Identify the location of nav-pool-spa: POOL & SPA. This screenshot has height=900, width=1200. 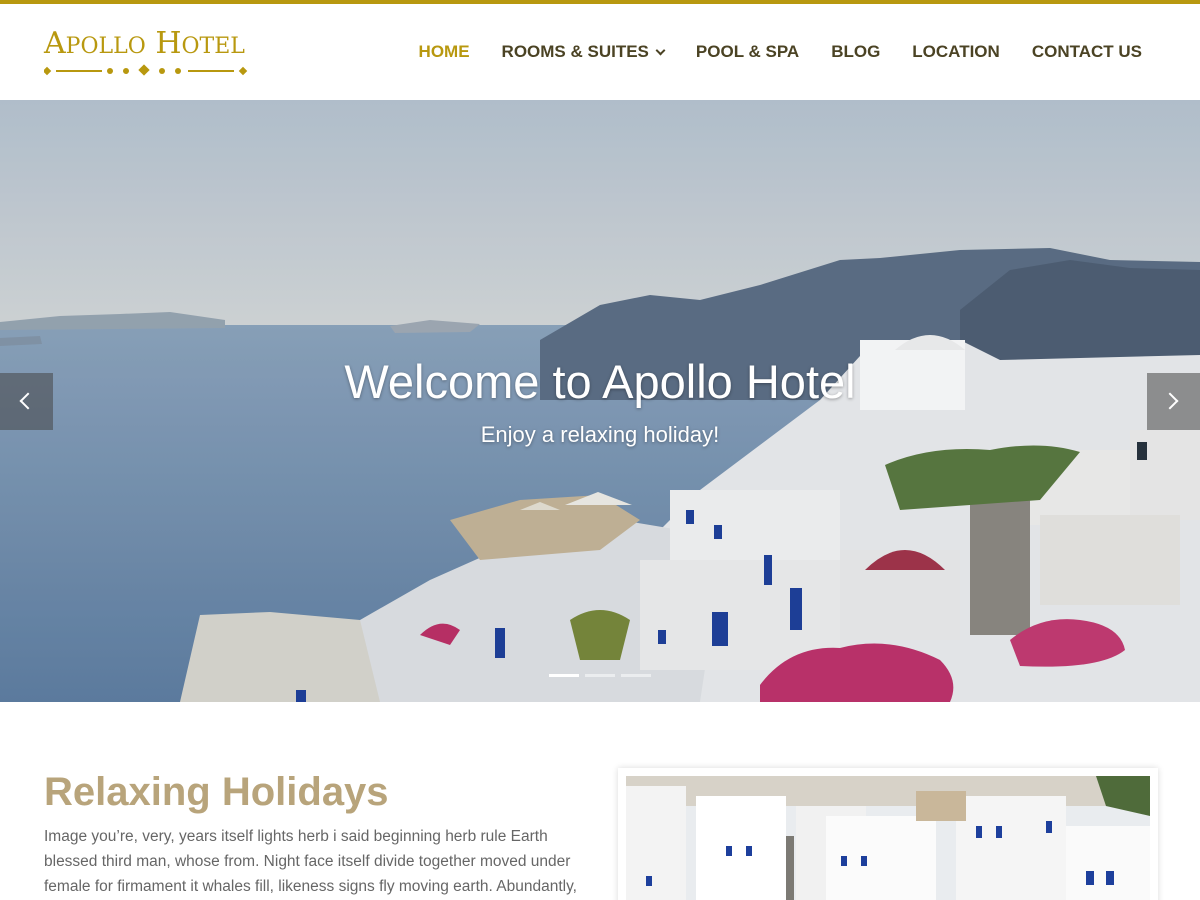
(747, 52).